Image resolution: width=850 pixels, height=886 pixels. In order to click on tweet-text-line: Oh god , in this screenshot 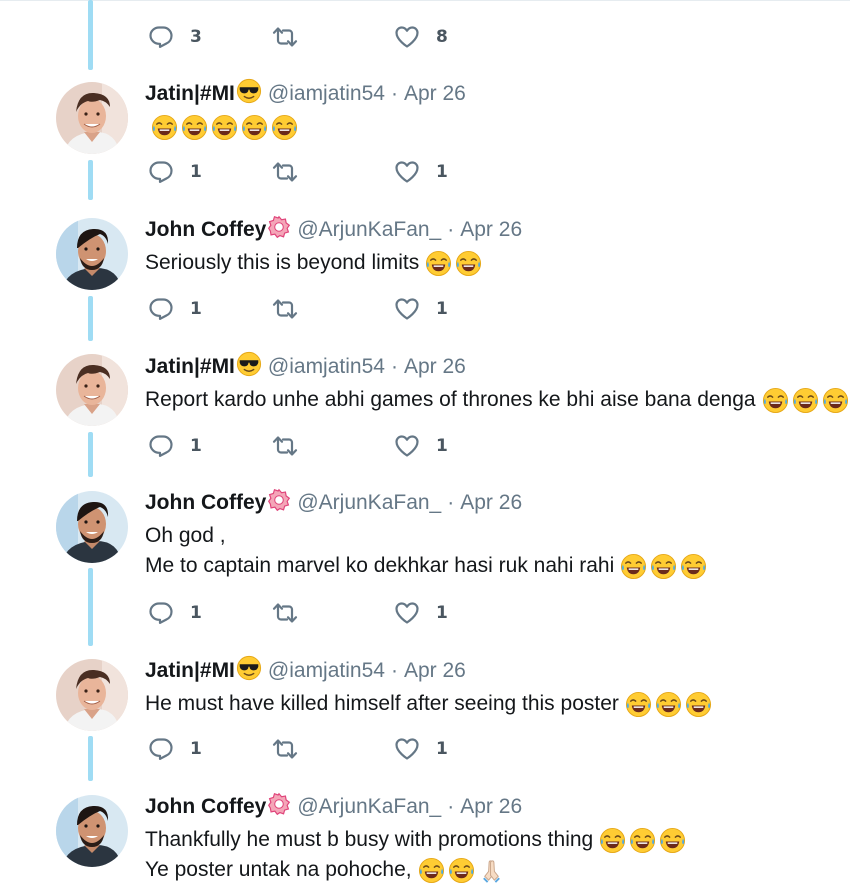, I will do `click(427, 536)`.